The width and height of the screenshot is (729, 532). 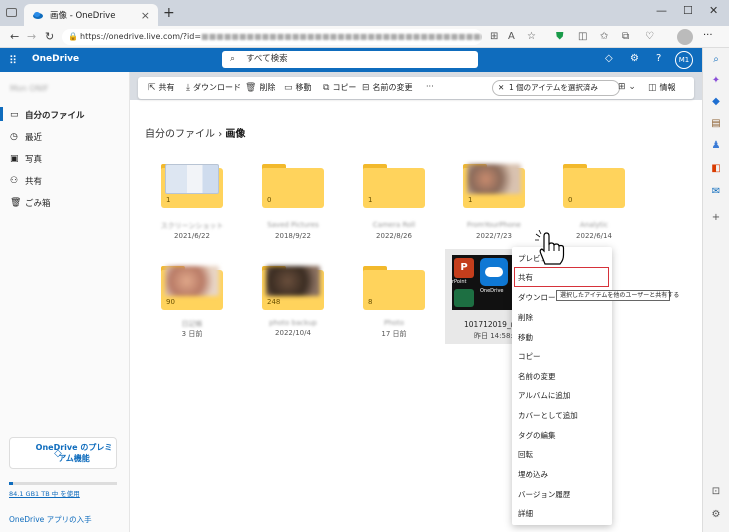 What do you see at coordinates (713, 10) in the screenshot?
I see `close-window-icon: ✕` at bounding box center [713, 10].